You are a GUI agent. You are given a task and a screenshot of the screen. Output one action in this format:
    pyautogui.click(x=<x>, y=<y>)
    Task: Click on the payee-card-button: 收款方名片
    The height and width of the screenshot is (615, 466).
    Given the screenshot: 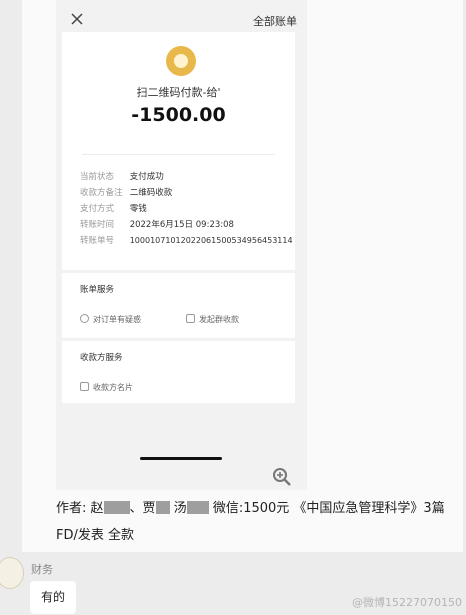 What is the action you would take?
    pyautogui.click(x=106, y=387)
    